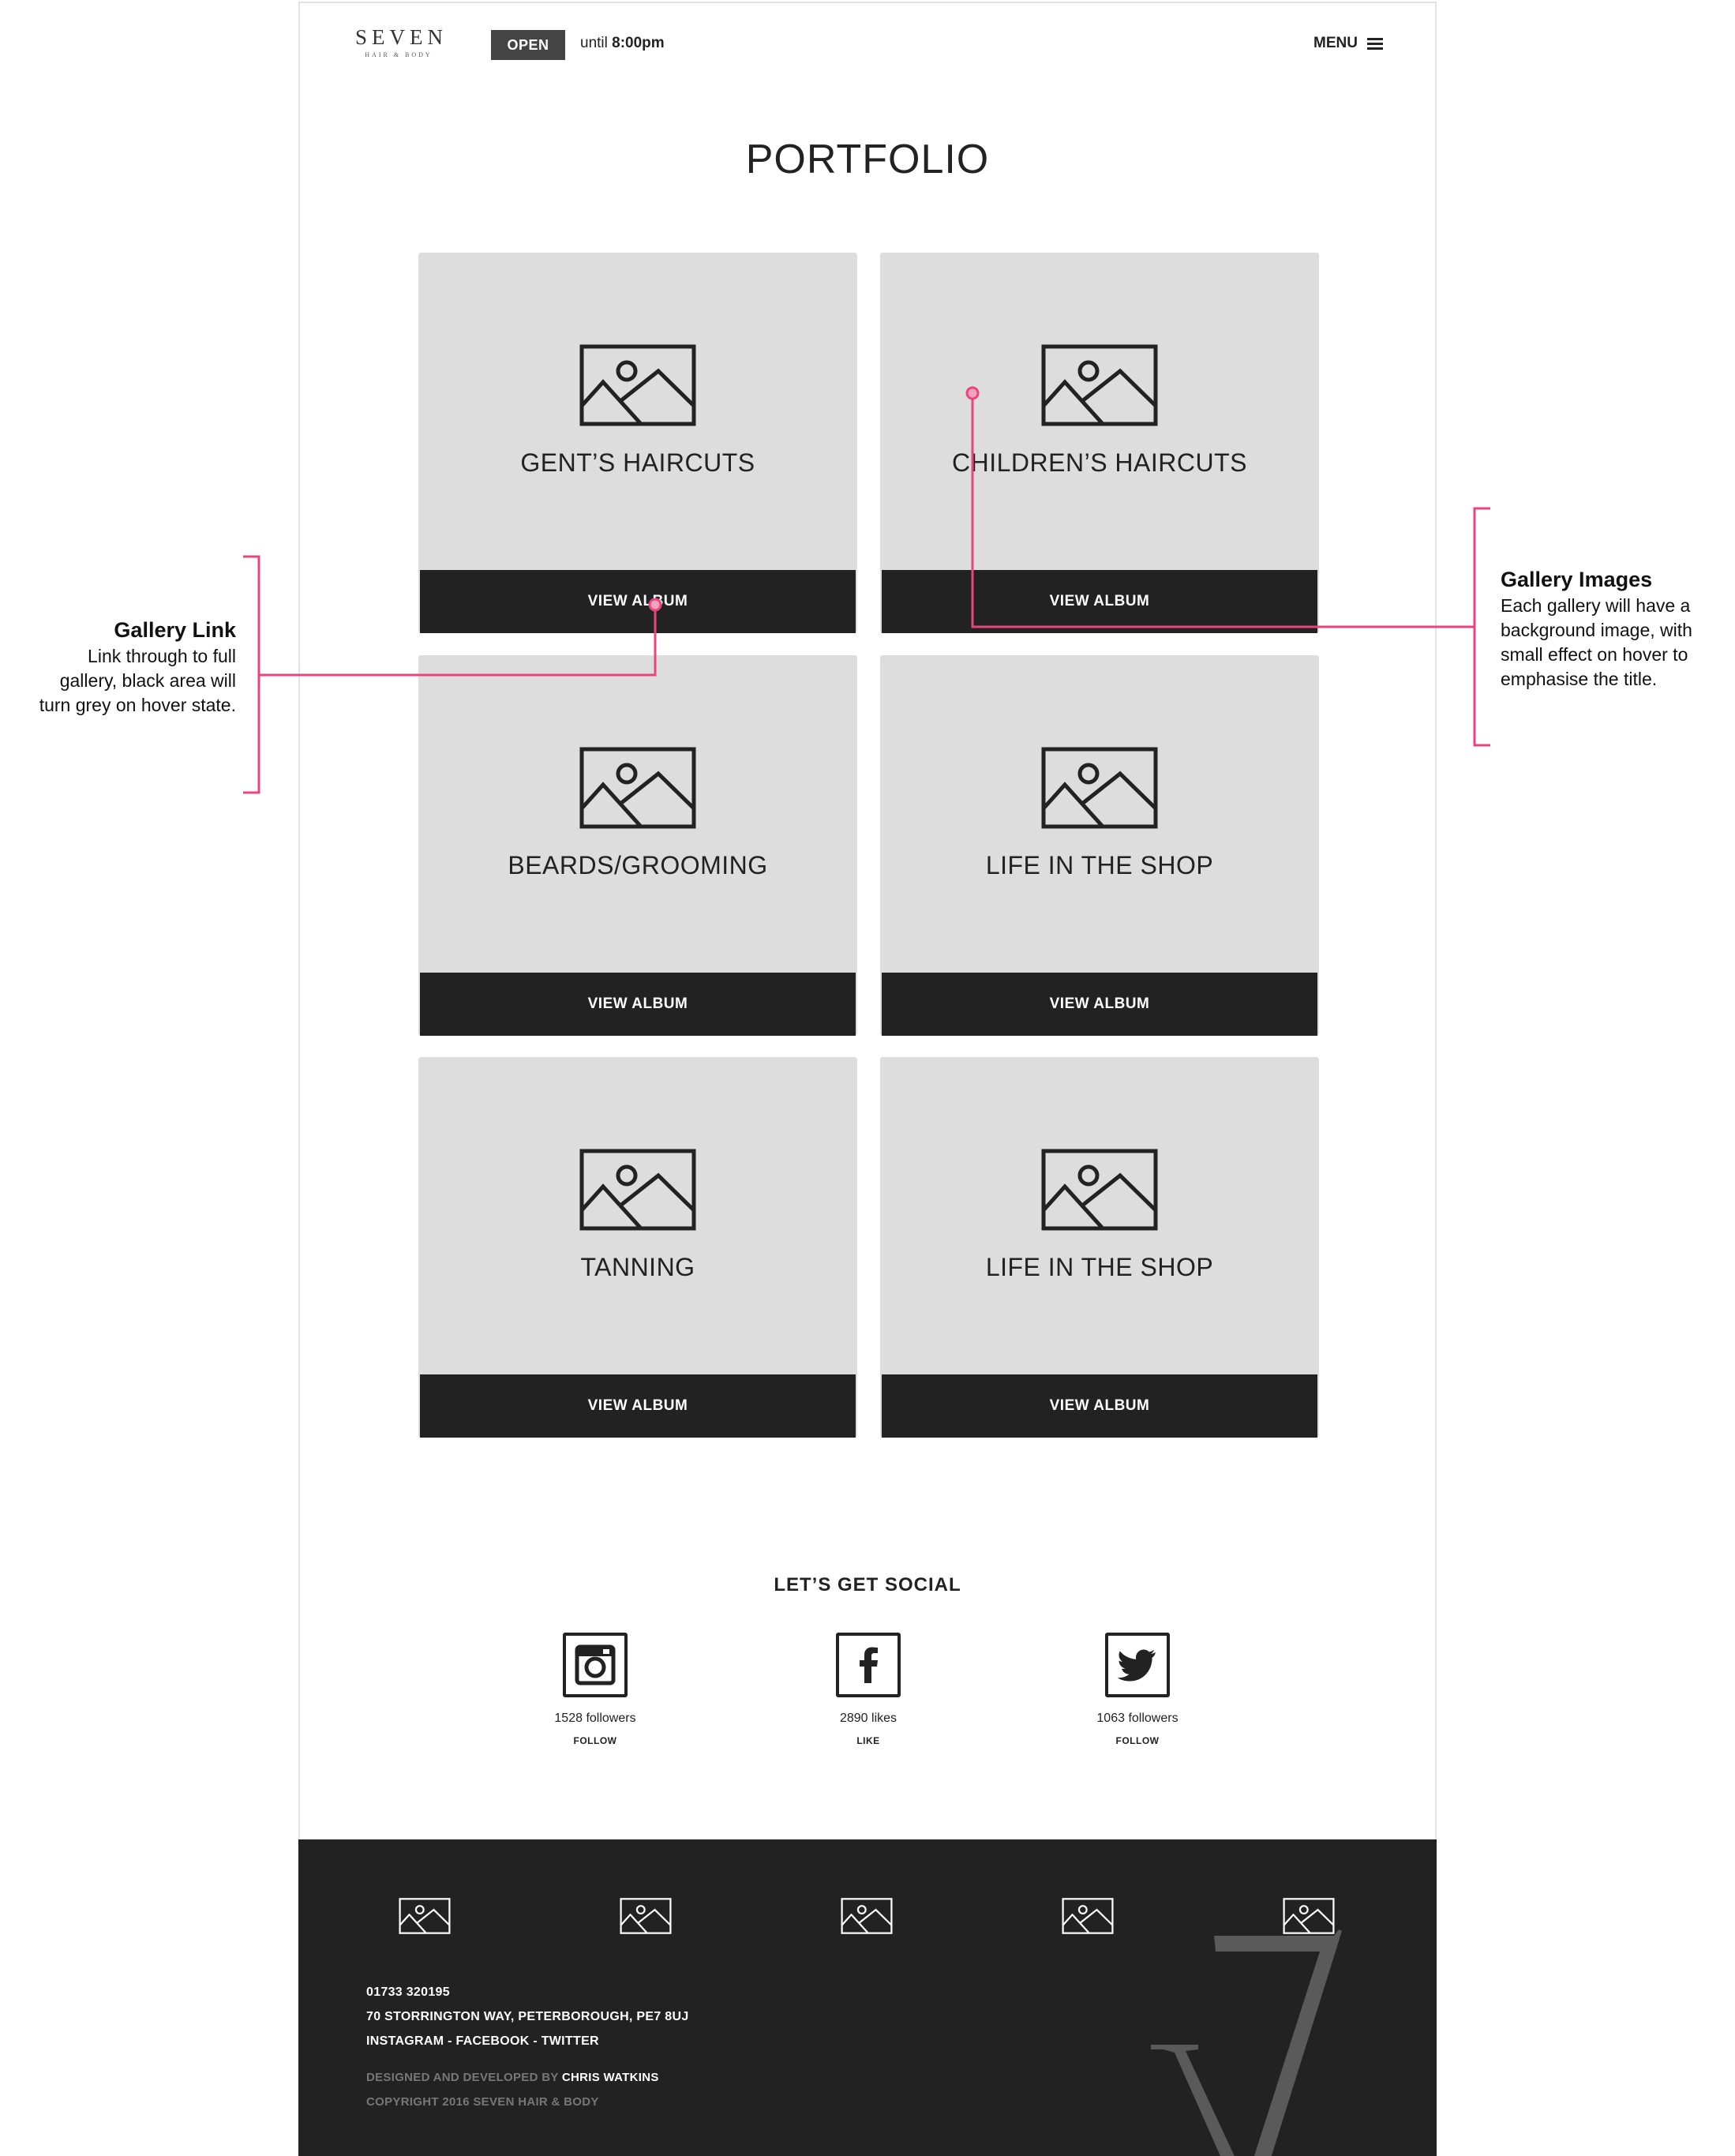 This screenshot has height=2156, width=1735. I want to click on social-twitter: 1063 followers FOLLOW, so click(1137, 1689).